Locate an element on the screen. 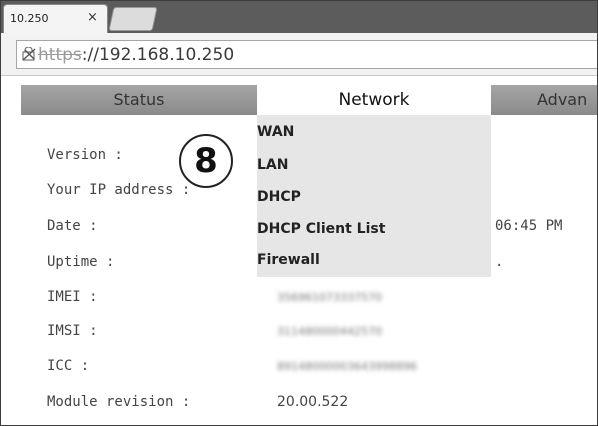 This screenshot has width=598, height=426. url-scheme: https is located at coordinates (60, 55).